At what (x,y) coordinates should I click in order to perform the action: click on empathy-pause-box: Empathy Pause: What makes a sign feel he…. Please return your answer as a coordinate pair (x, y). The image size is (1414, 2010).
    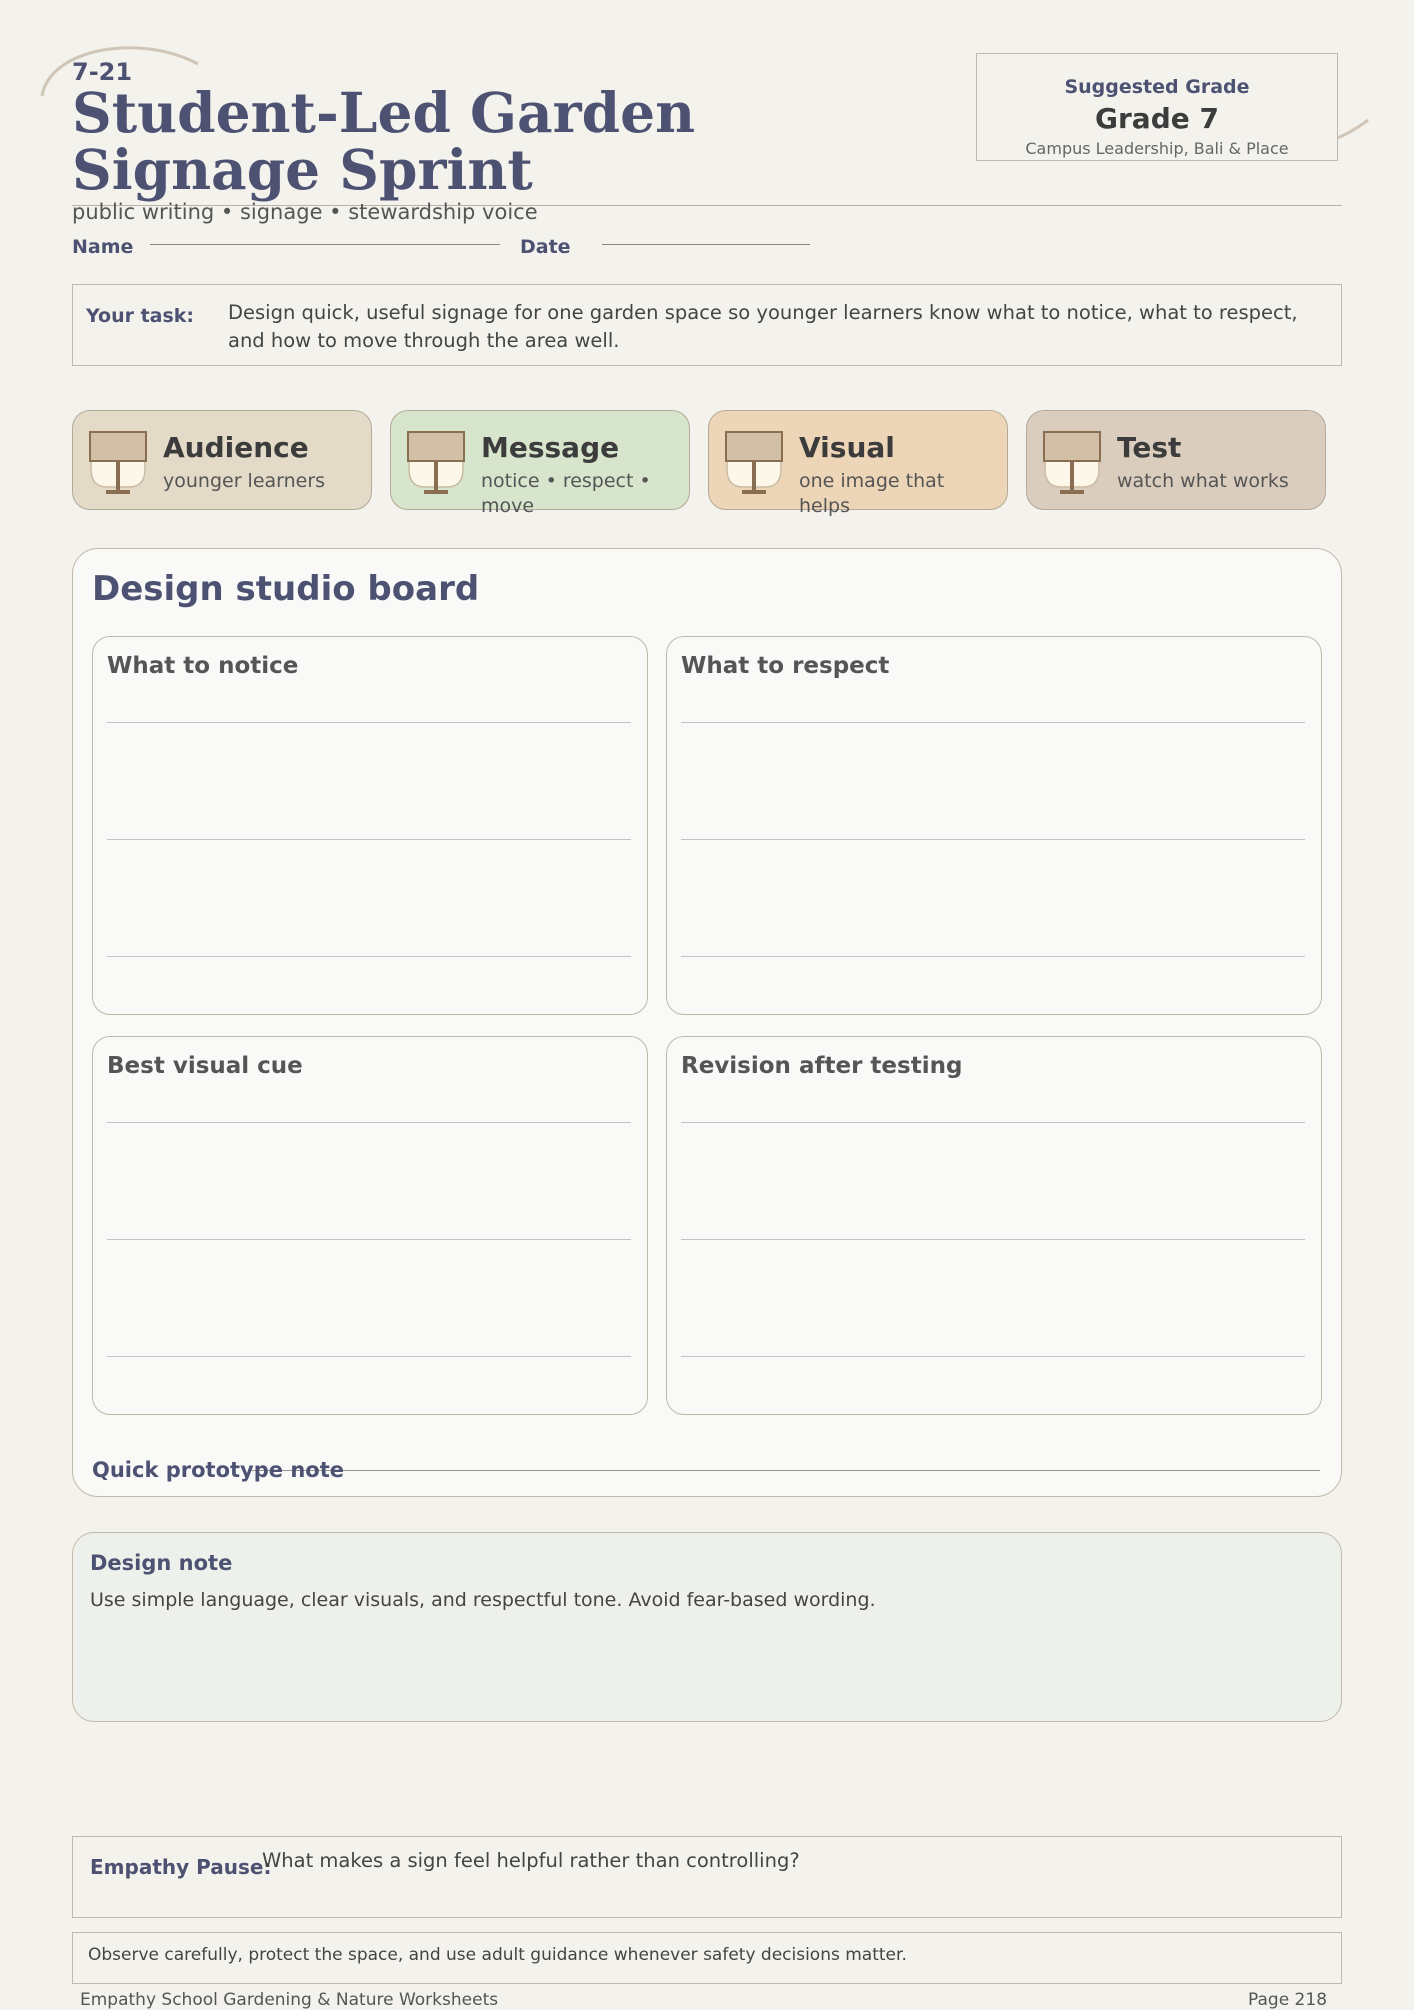
    Looking at the image, I should click on (707, 1877).